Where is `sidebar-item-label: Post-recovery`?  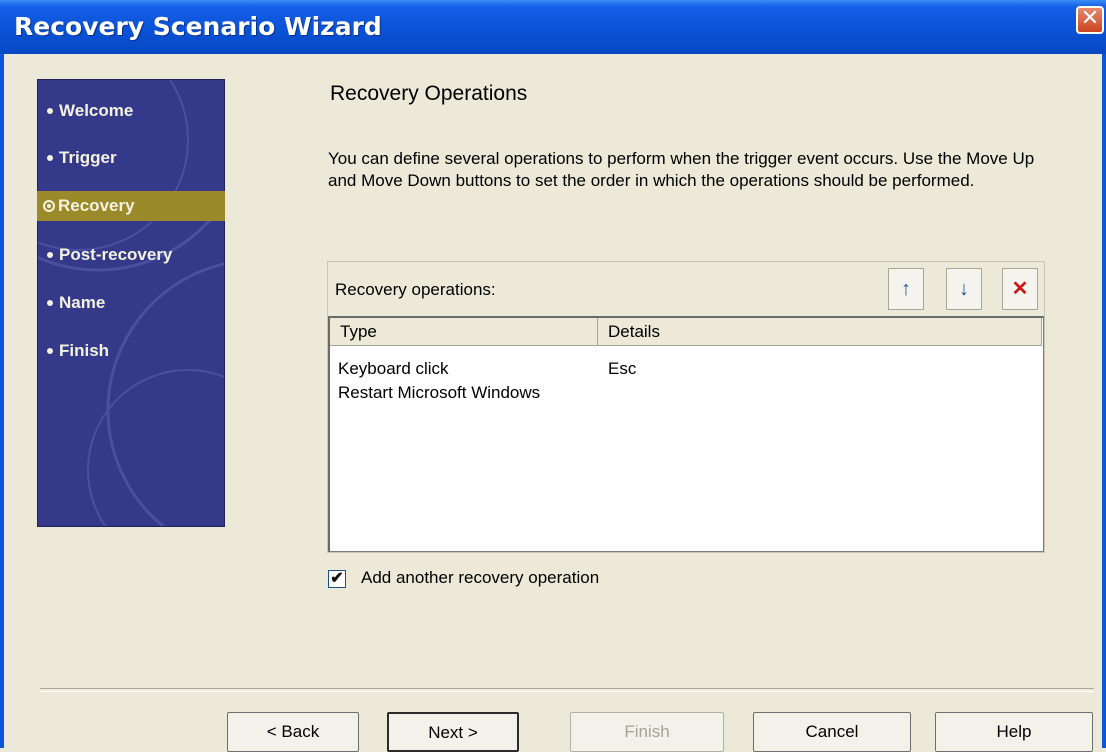 sidebar-item-label: Post-recovery is located at coordinates (116, 254).